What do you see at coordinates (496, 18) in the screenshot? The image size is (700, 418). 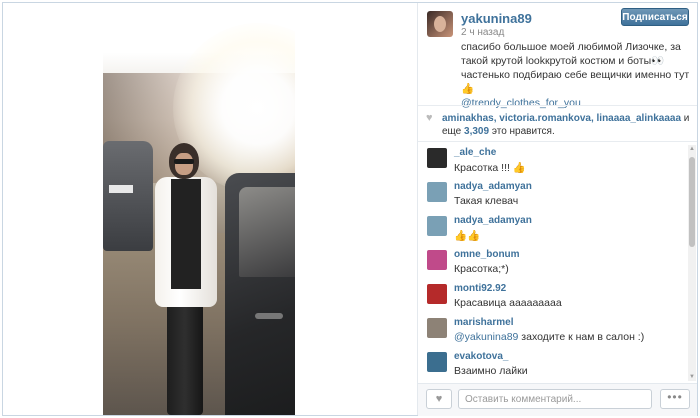 I see `username-link: yakunina89` at bounding box center [496, 18].